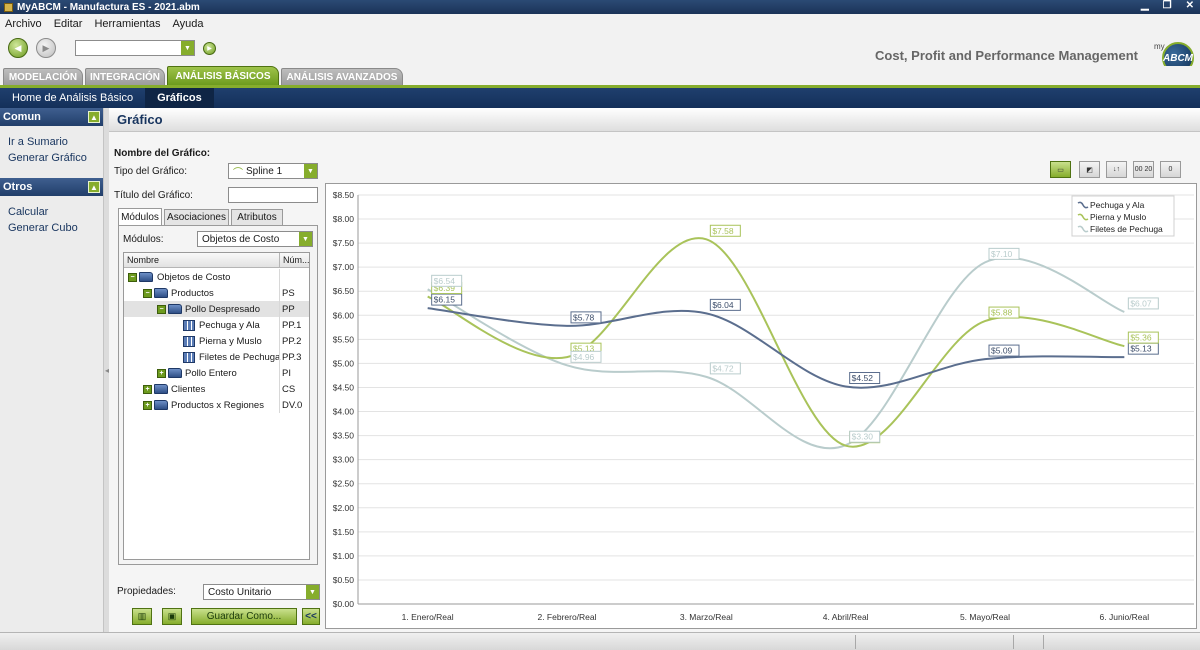  What do you see at coordinates (600, 641) in the screenshot?
I see `status-bar` at bounding box center [600, 641].